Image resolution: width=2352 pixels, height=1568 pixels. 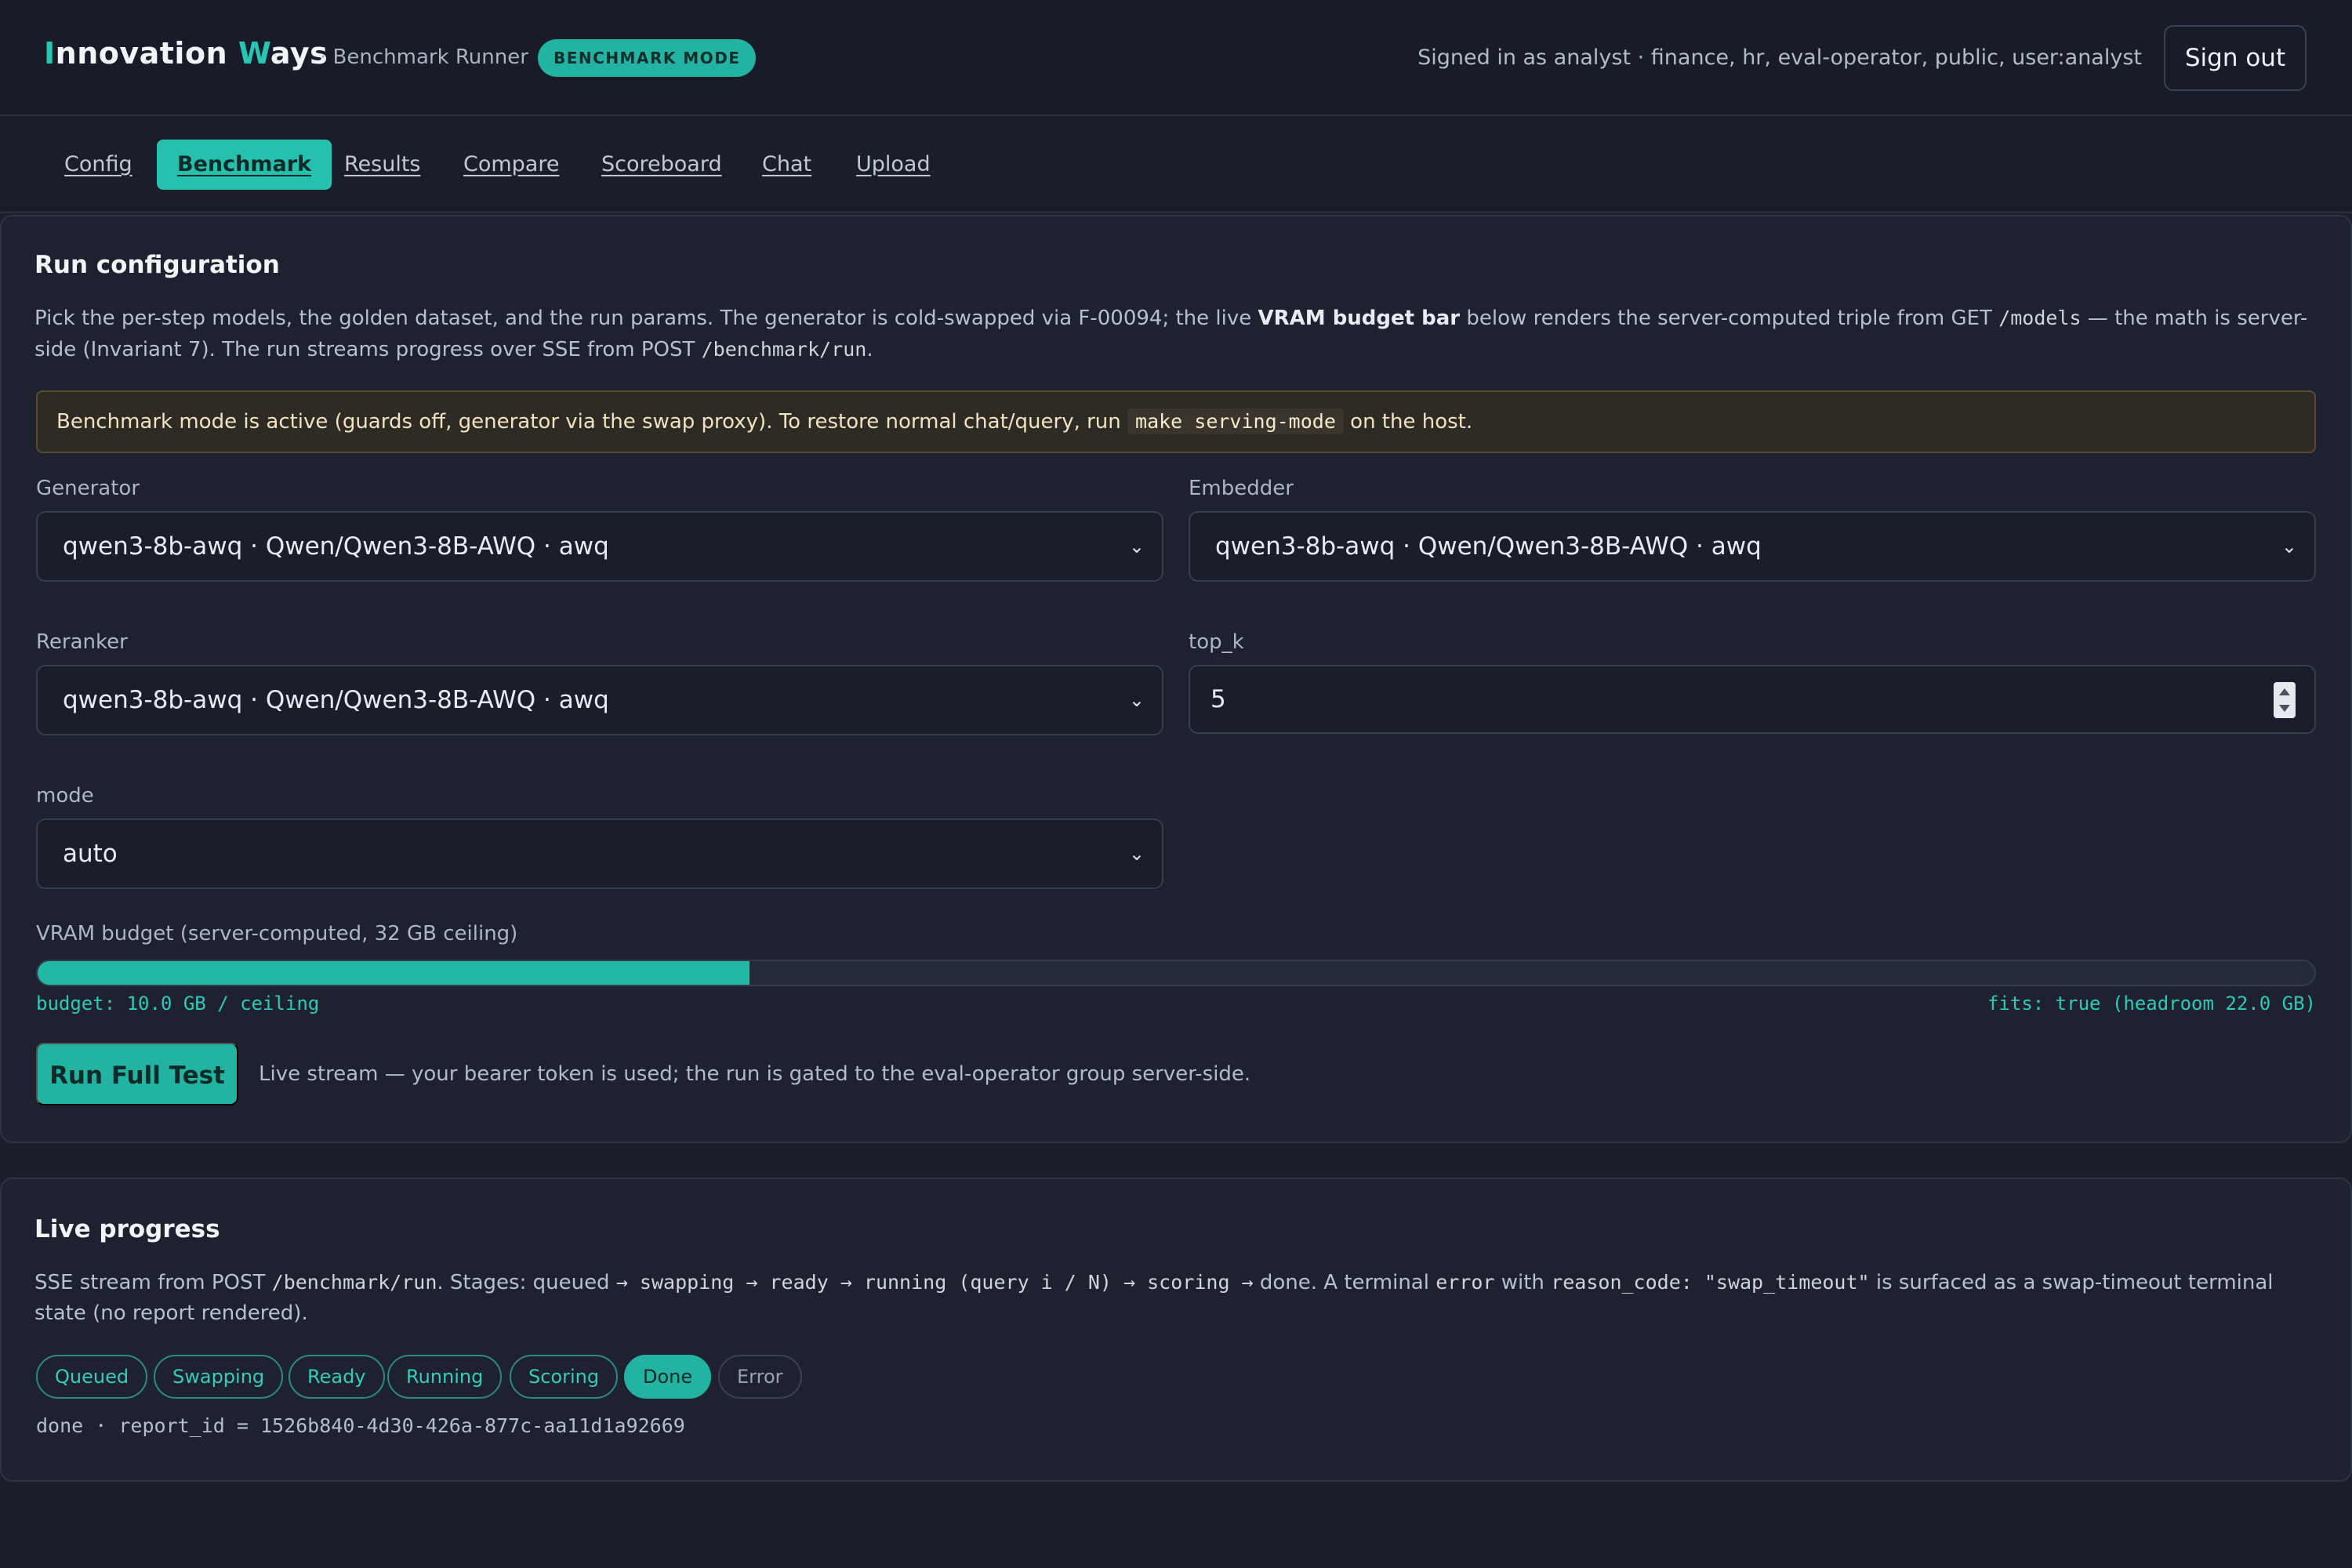 I want to click on brand-initial-1: I, so click(x=50, y=54).